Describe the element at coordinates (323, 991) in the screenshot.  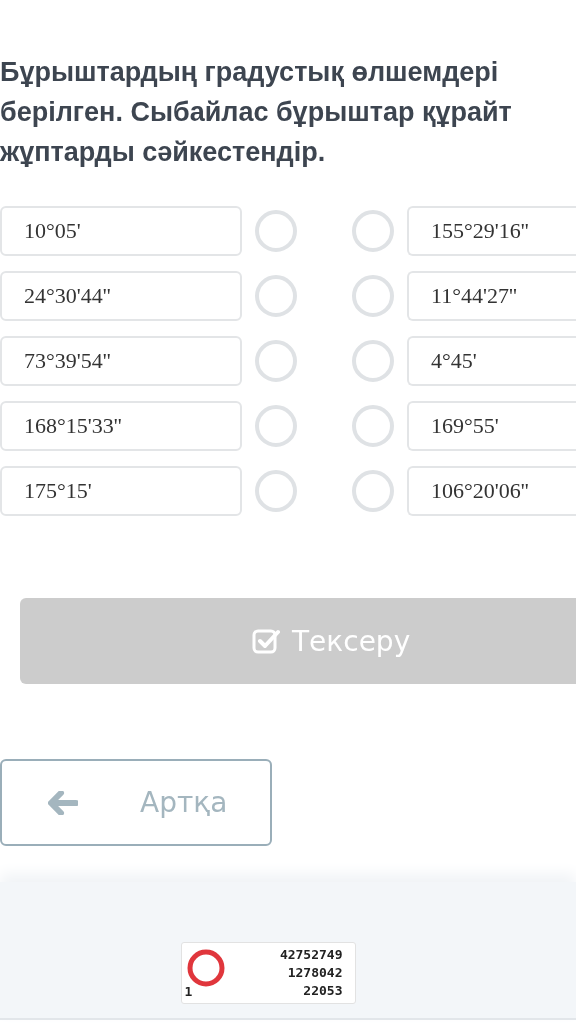
I see `counter-number: 22053` at that location.